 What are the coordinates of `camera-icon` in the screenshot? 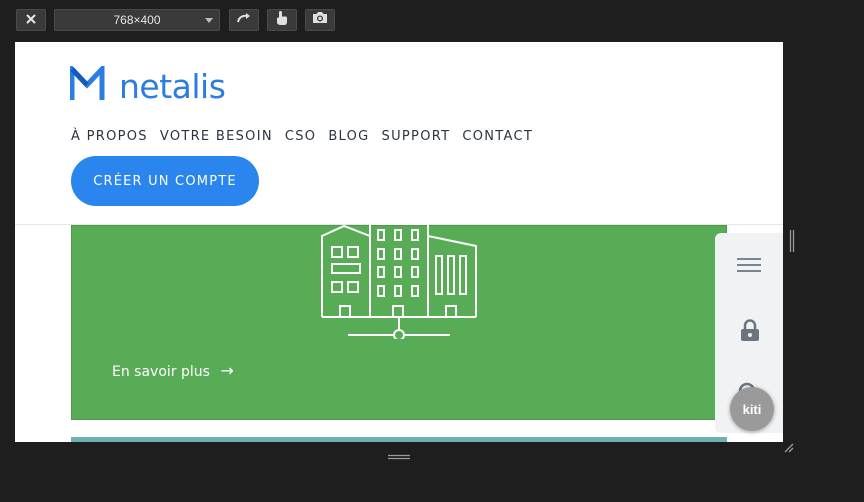 It's located at (320, 20).